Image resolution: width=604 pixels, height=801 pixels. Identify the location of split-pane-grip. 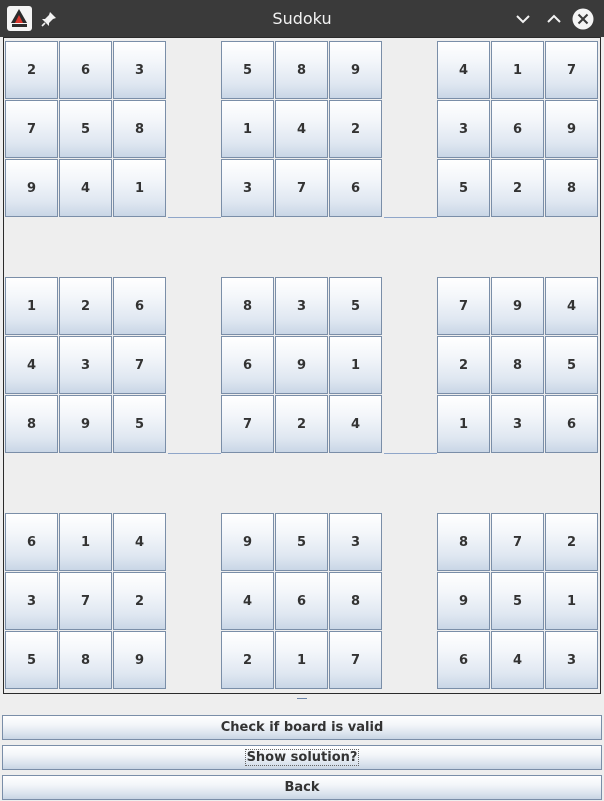
(302, 698).